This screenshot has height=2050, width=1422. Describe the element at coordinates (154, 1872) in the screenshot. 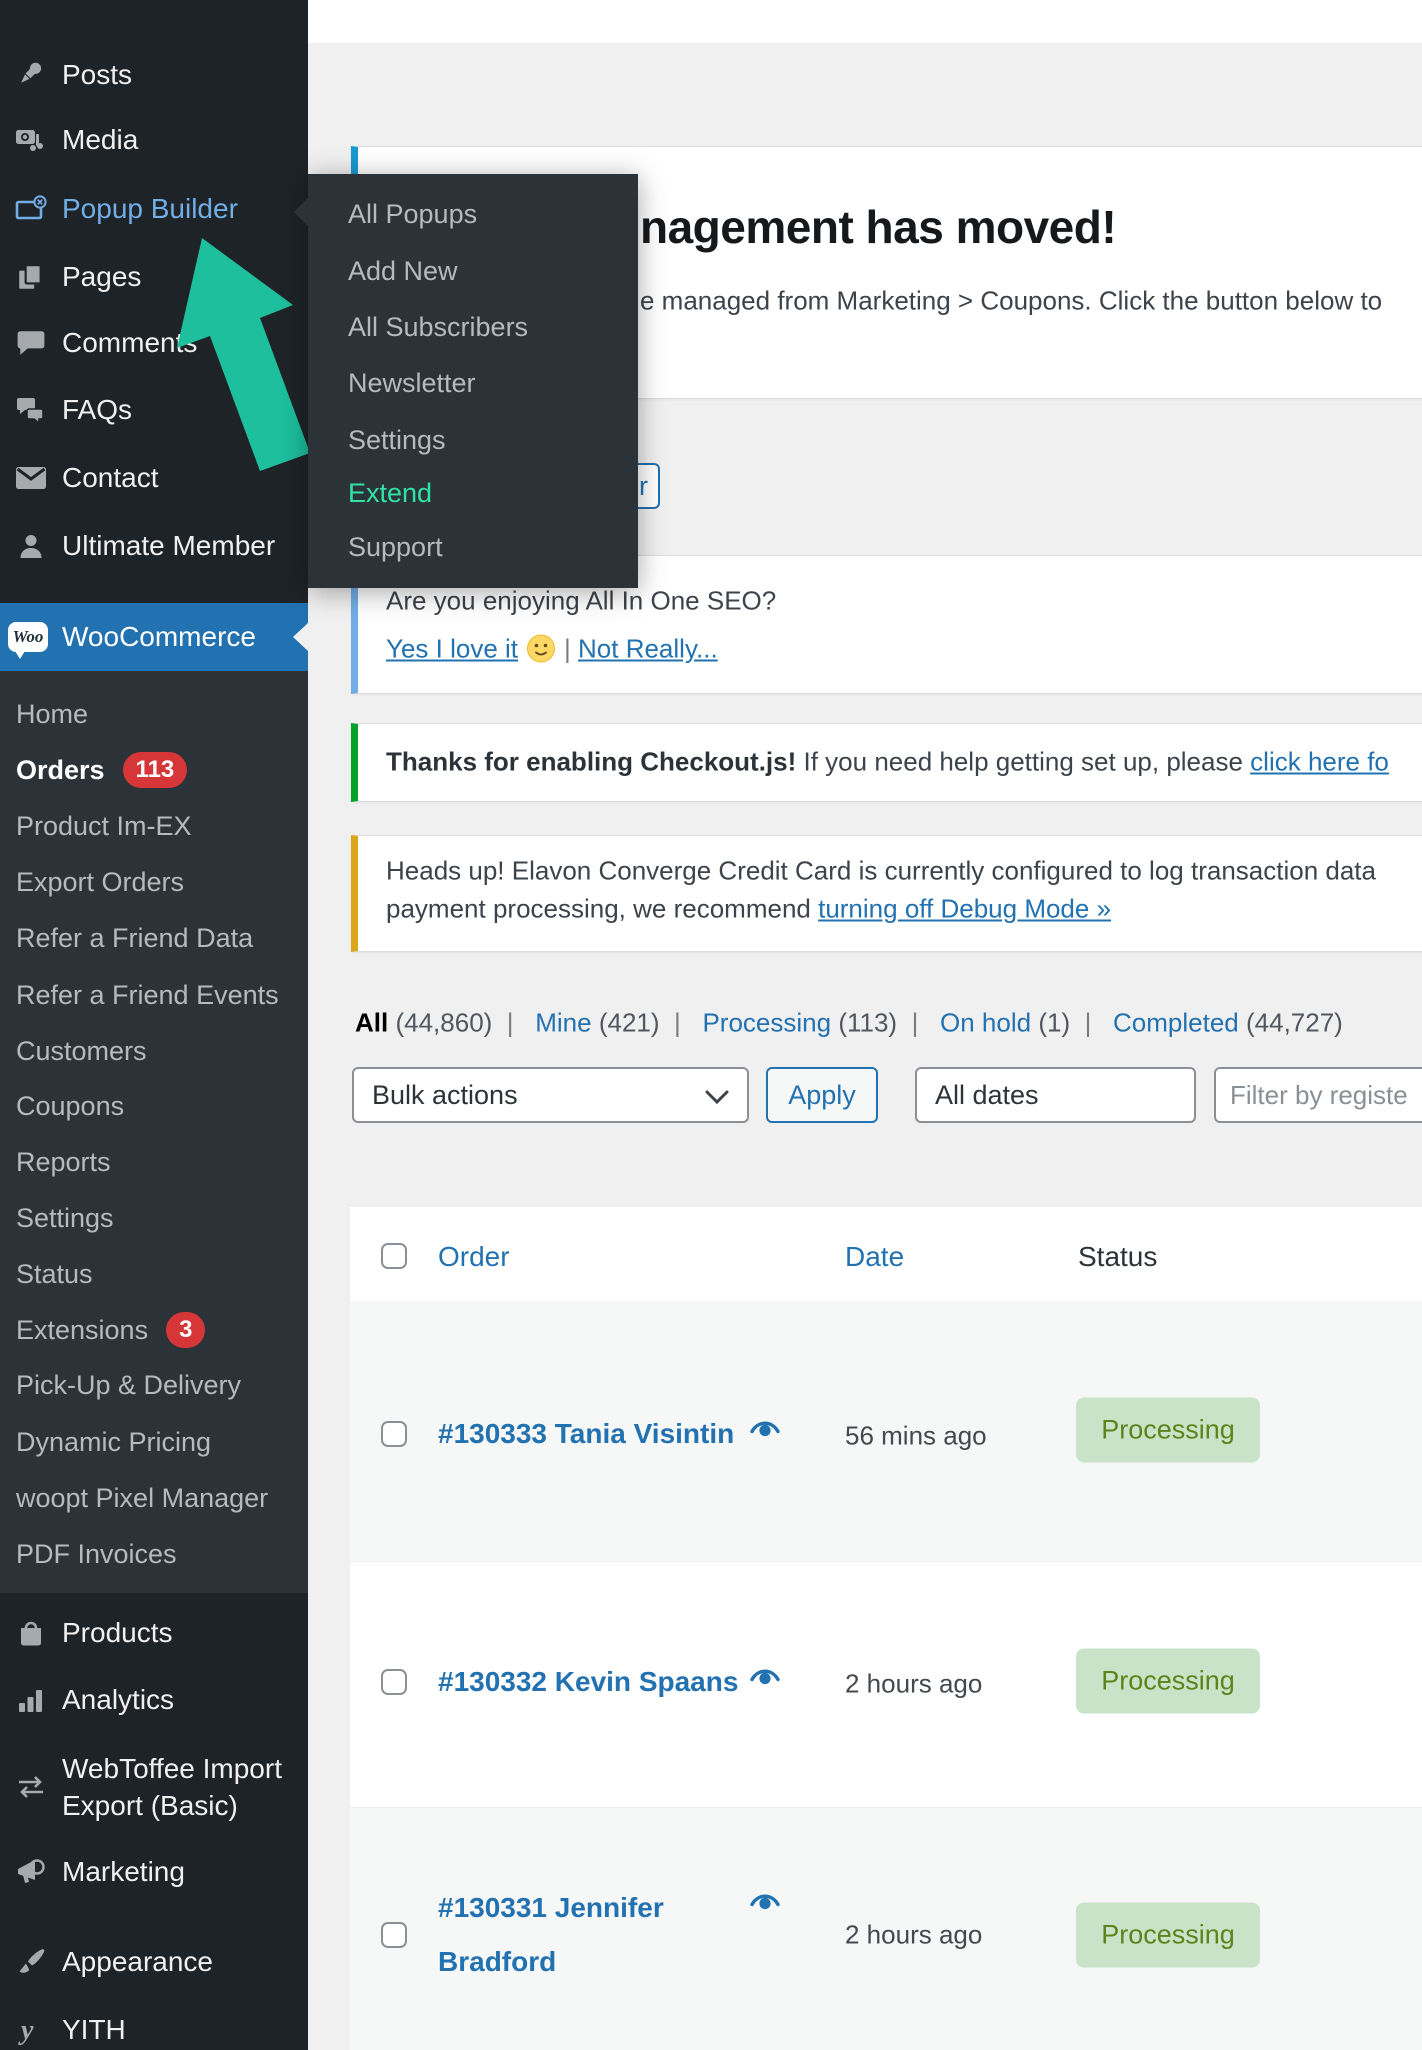

I see `sidebar-item-marketing: Marketing` at that location.